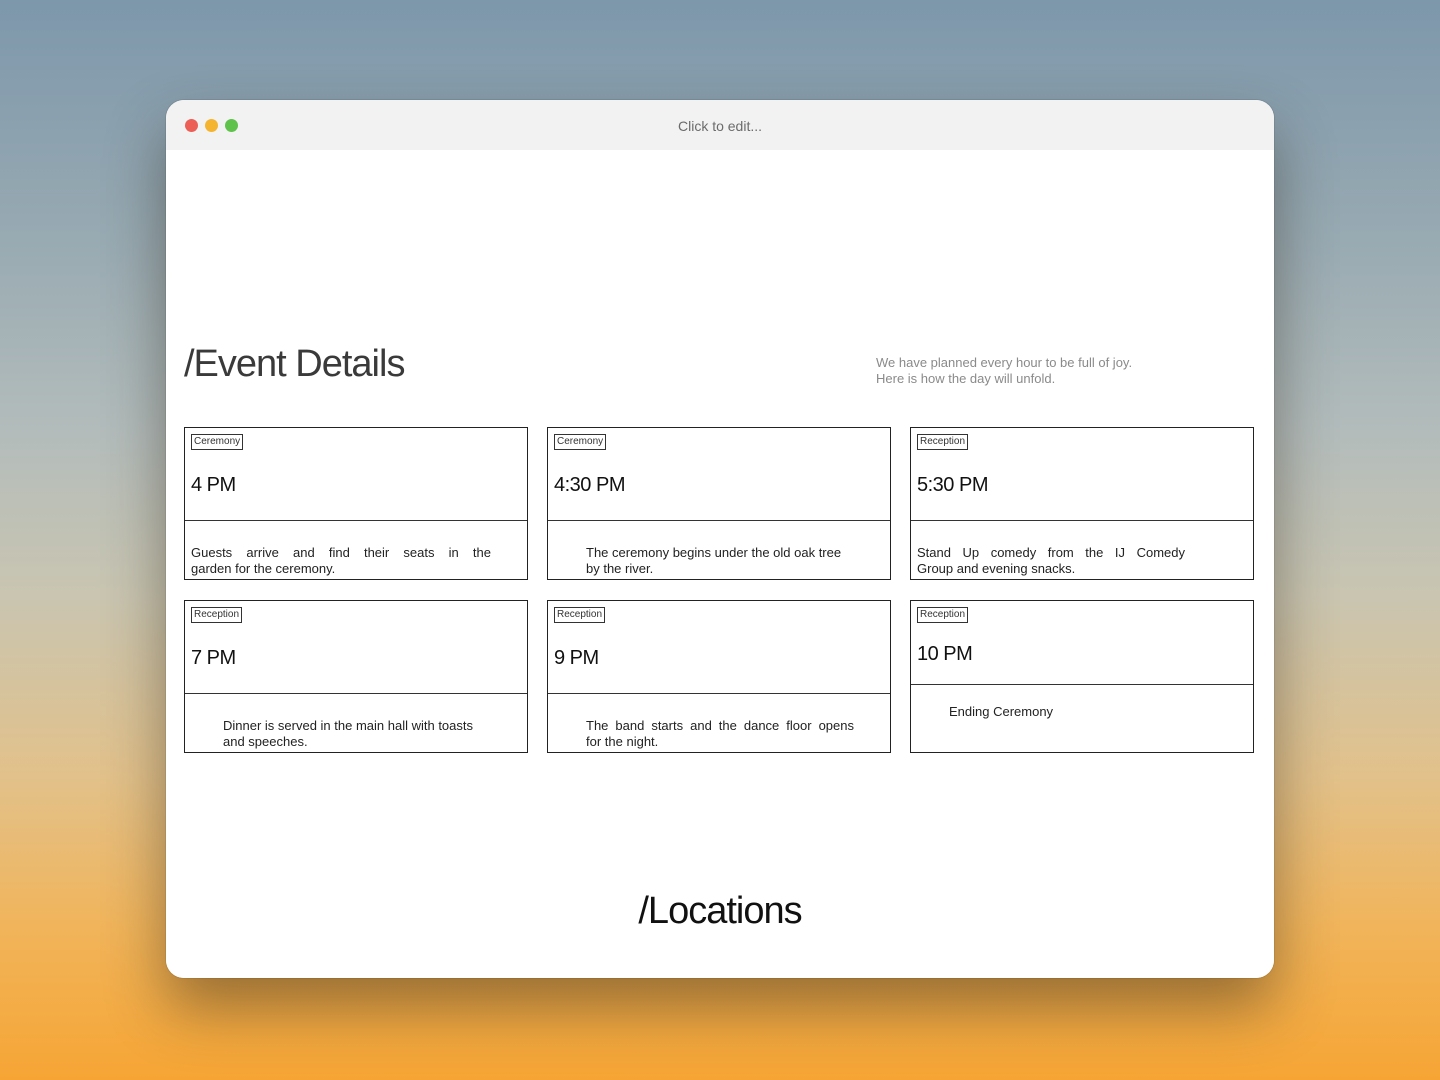 This screenshot has width=1440, height=1080. What do you see at coordinates (1082, 676) in the screenshot?
I see `event-card: Reception 10 PM Ending Ceremony` at bounding box center [1082, 676].